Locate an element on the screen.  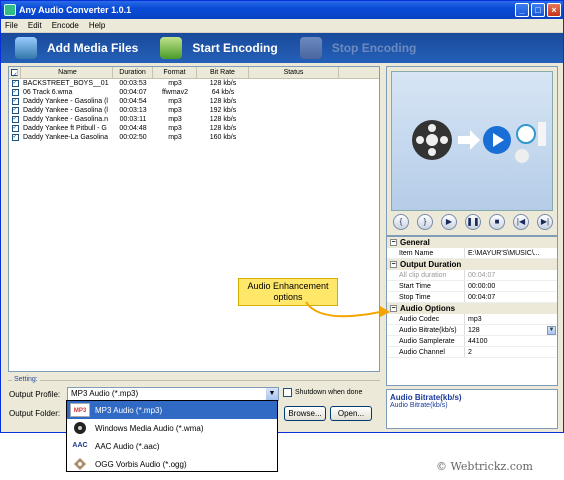
header-bitrate: Bit Rate is located at coordinates (223, 72).